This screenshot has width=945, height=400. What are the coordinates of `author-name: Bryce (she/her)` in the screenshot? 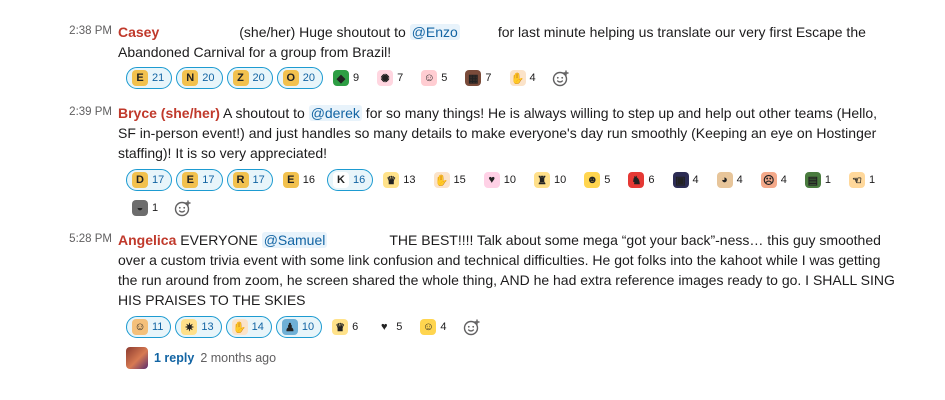 It's located at (169, 113).